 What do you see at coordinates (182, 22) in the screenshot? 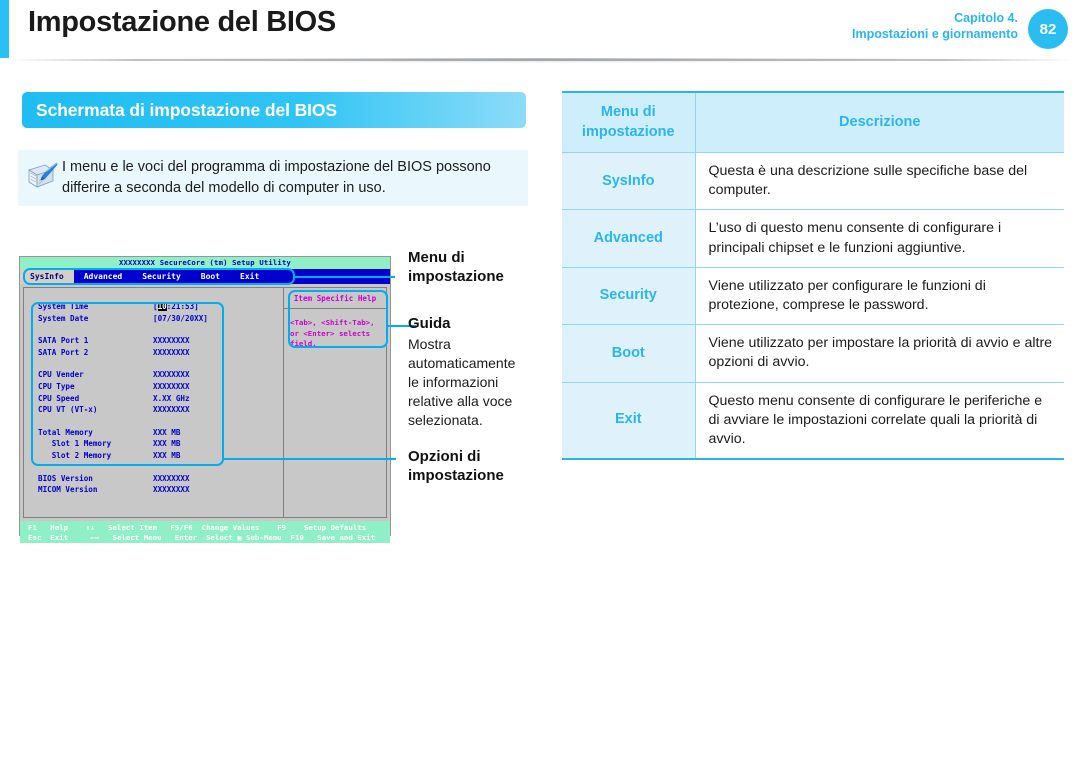
I see `page-title: Impostazione del BIOS` at bounding box center [182, 22].